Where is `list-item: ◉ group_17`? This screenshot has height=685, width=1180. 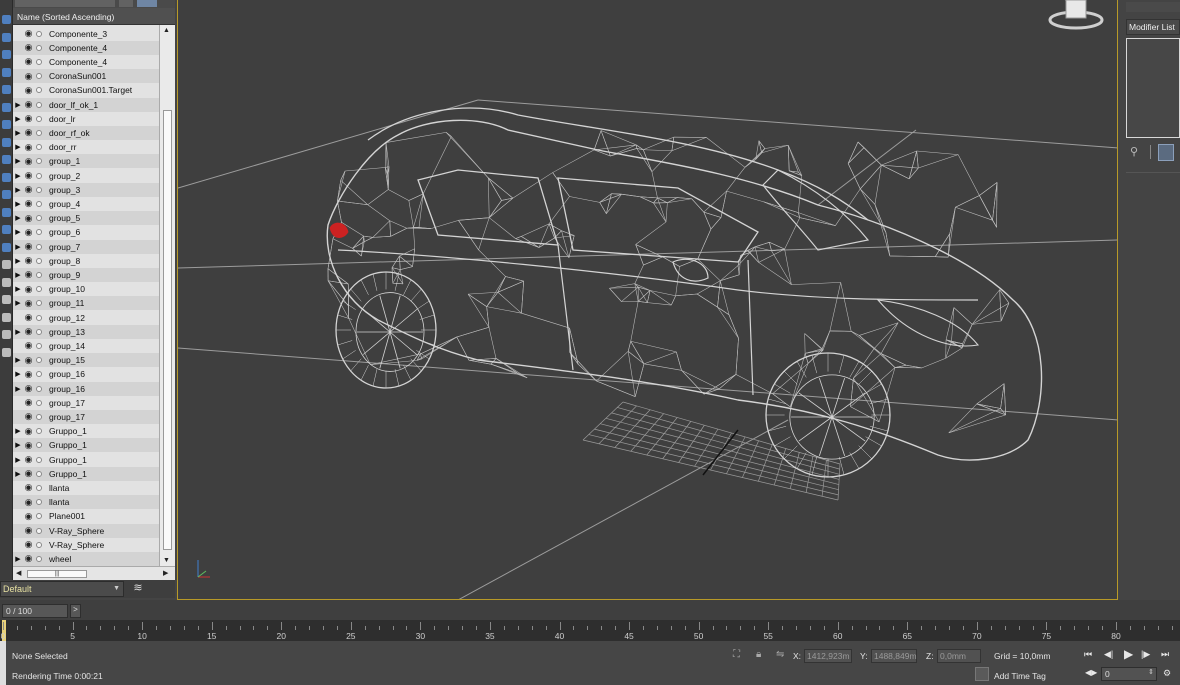
list-item: ◉ group_17 is located at coordinates (86, 403).